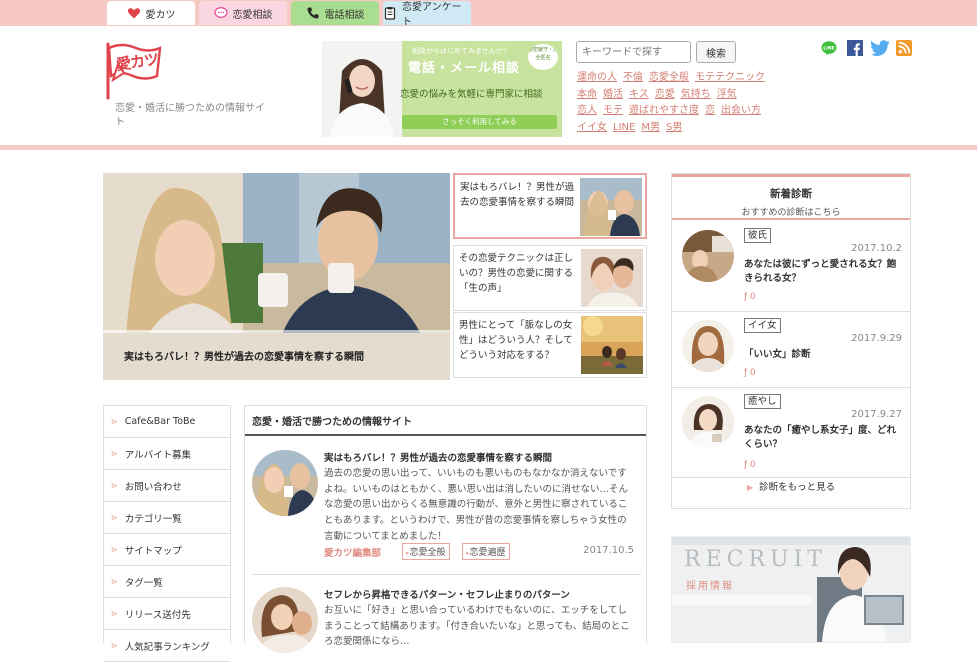 This screenshot has width=977, height=662. Describe the element at coordinates (741, 110) in the screenshot. I see `keyword-link: 出会い方` at that location.